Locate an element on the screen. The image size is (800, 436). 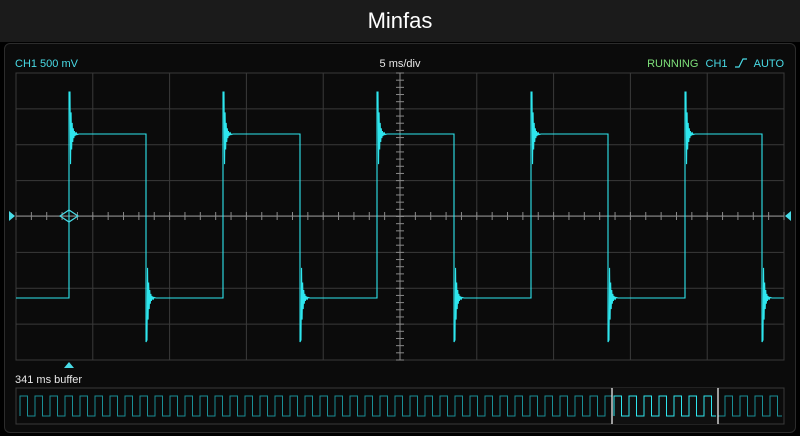
ch1-offset-marker-left is located at coordinates (12, 216).